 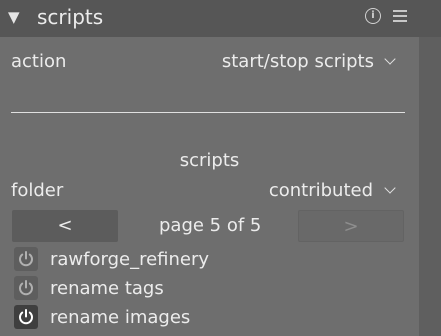 What do you see at coordinates (120, 317) in the screenshot?
I see `script-name: rename images` at bounding box center [120, 317].